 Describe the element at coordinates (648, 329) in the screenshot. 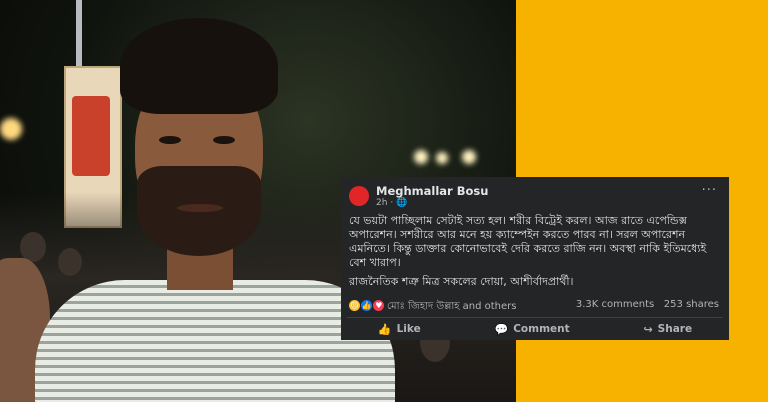

I see `share-icon: ↪` at that location.